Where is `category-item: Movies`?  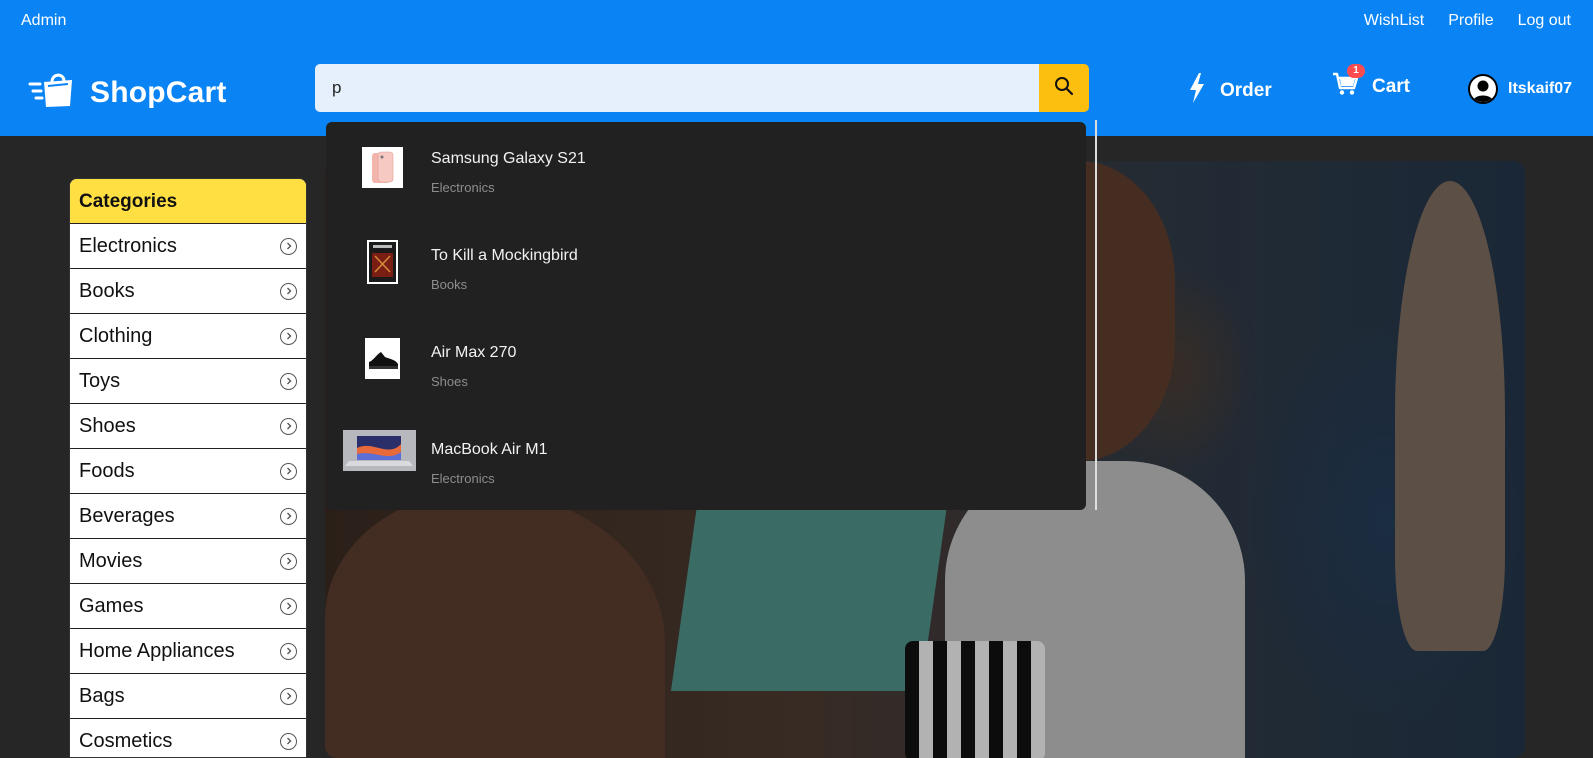
category-item: Movies is located at coordinates (188, 560).